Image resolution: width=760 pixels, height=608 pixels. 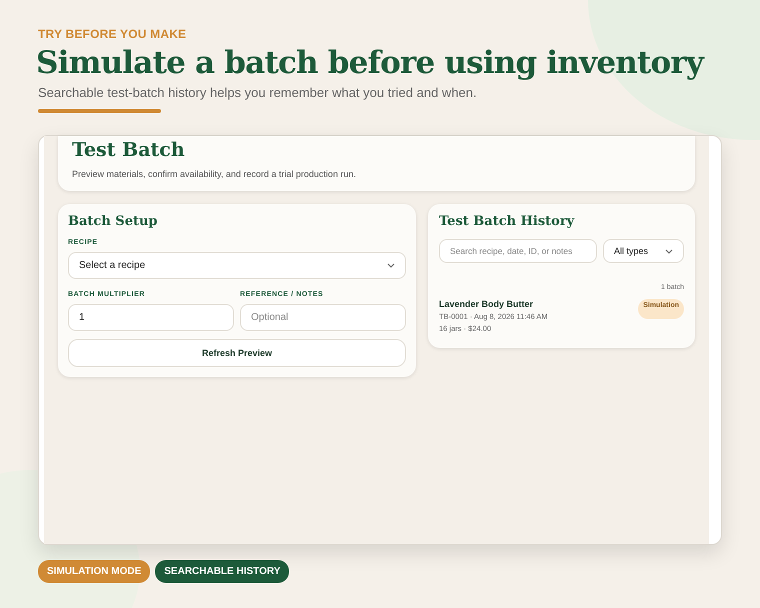 I want to click on feature-tag: SIMULATION MODE, so click(x=94, y=571).